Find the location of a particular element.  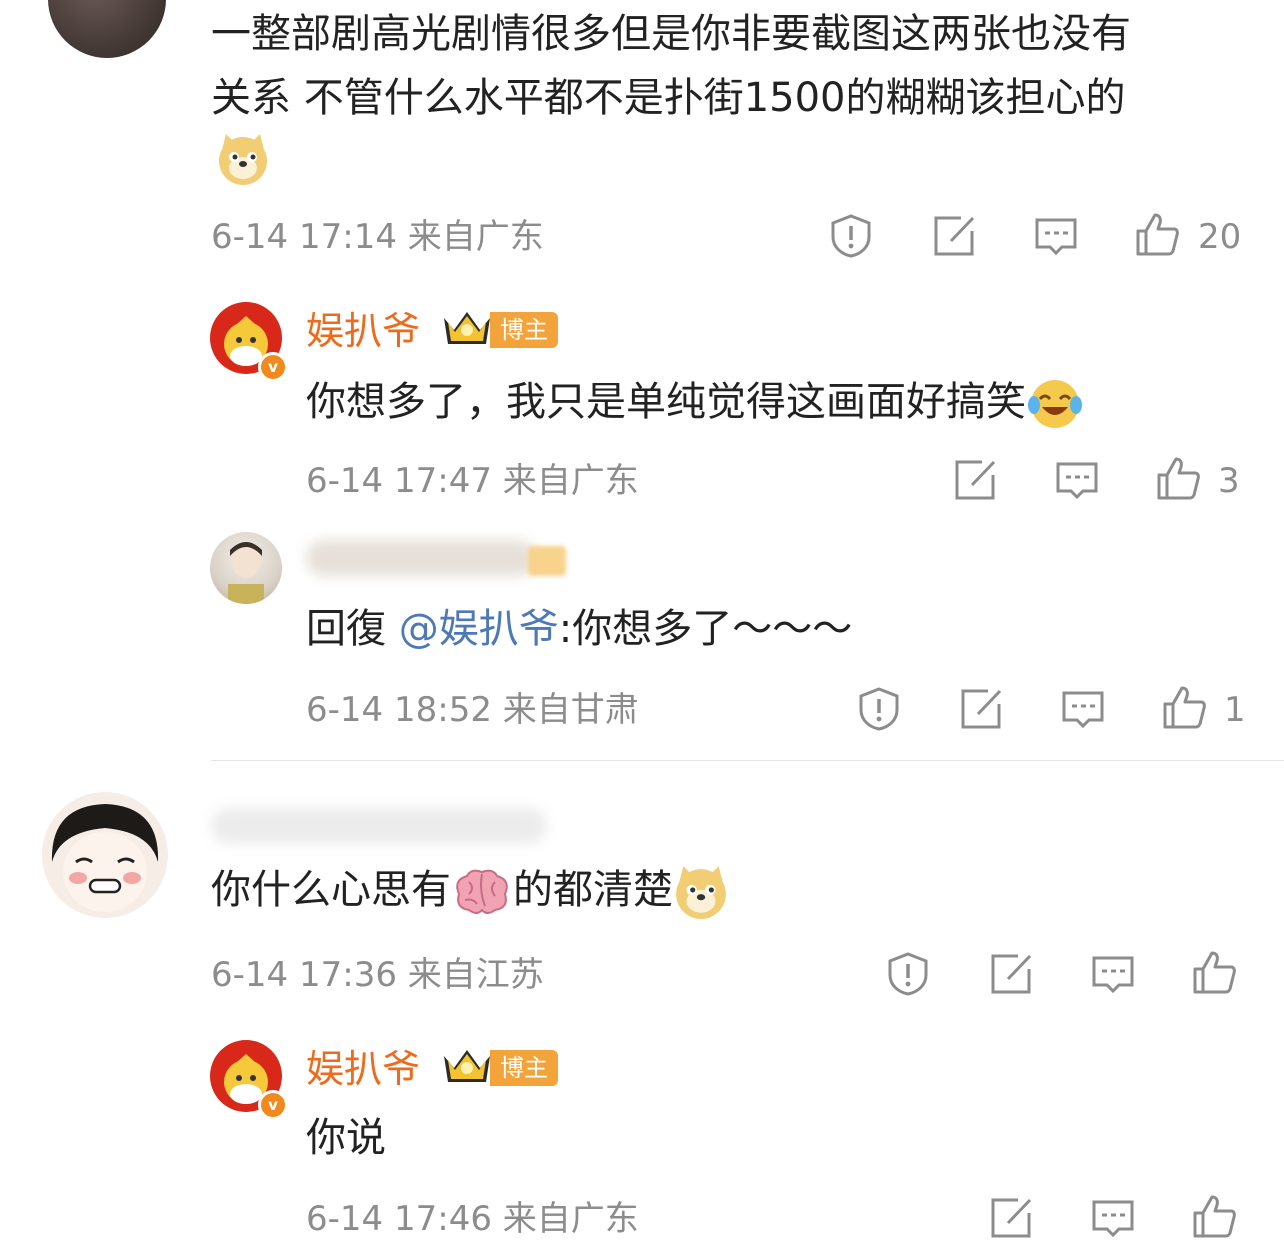

like-count: 1 is located at coordinates (1235, 710).